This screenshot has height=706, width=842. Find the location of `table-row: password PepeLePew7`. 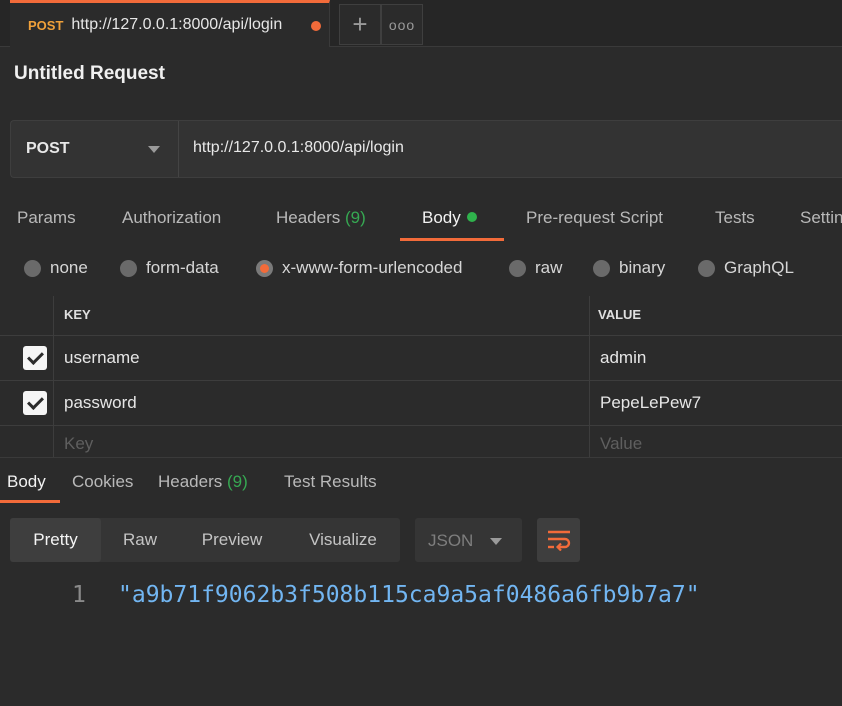

table-row: password PepeLePew7 is located at coordinates (421, 403).